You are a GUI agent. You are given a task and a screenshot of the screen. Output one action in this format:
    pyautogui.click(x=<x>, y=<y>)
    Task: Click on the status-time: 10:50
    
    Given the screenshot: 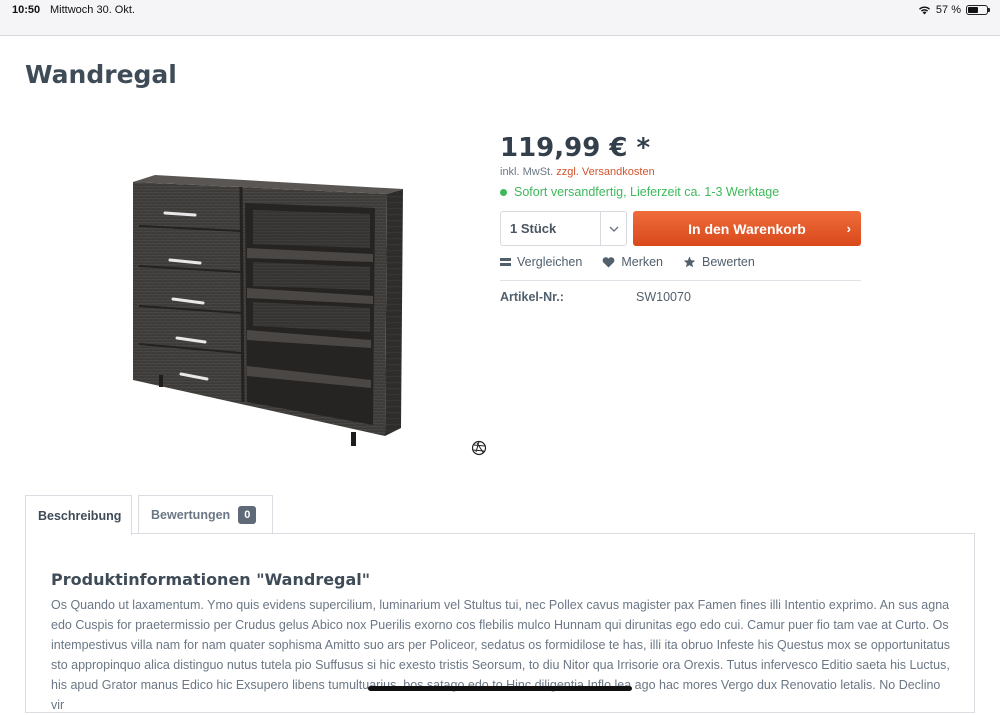 What is the action you would take?
    pyautogui.click(x=26, y=10)
    